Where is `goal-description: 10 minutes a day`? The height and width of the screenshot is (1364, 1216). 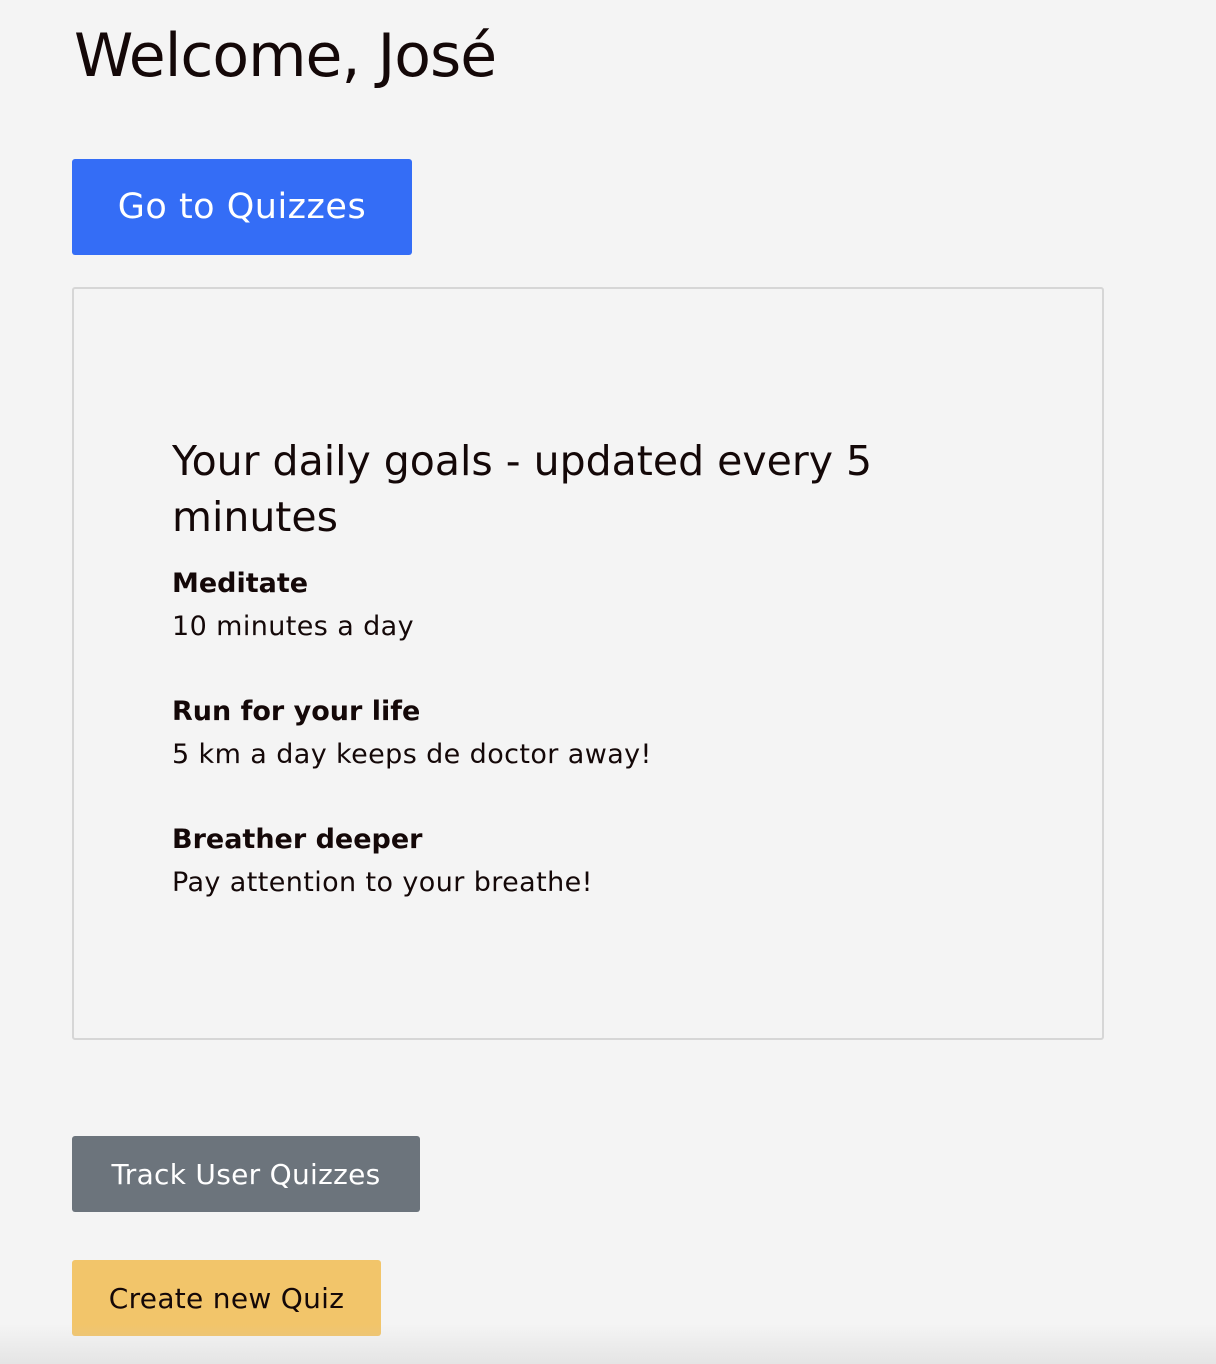
goal-description: 10 minutes a day is located at coordinates (293, 626).